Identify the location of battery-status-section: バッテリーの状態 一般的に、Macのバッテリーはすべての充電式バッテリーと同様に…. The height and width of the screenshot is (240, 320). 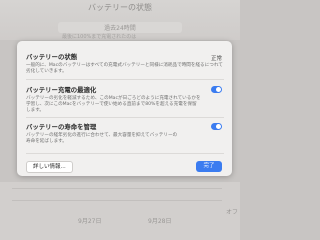
(126, 63).